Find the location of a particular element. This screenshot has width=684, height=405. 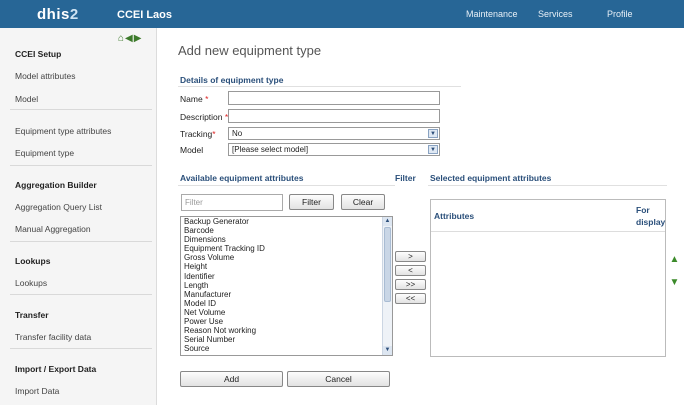

back-icon: ◀ is located at coordinates (129, 38).